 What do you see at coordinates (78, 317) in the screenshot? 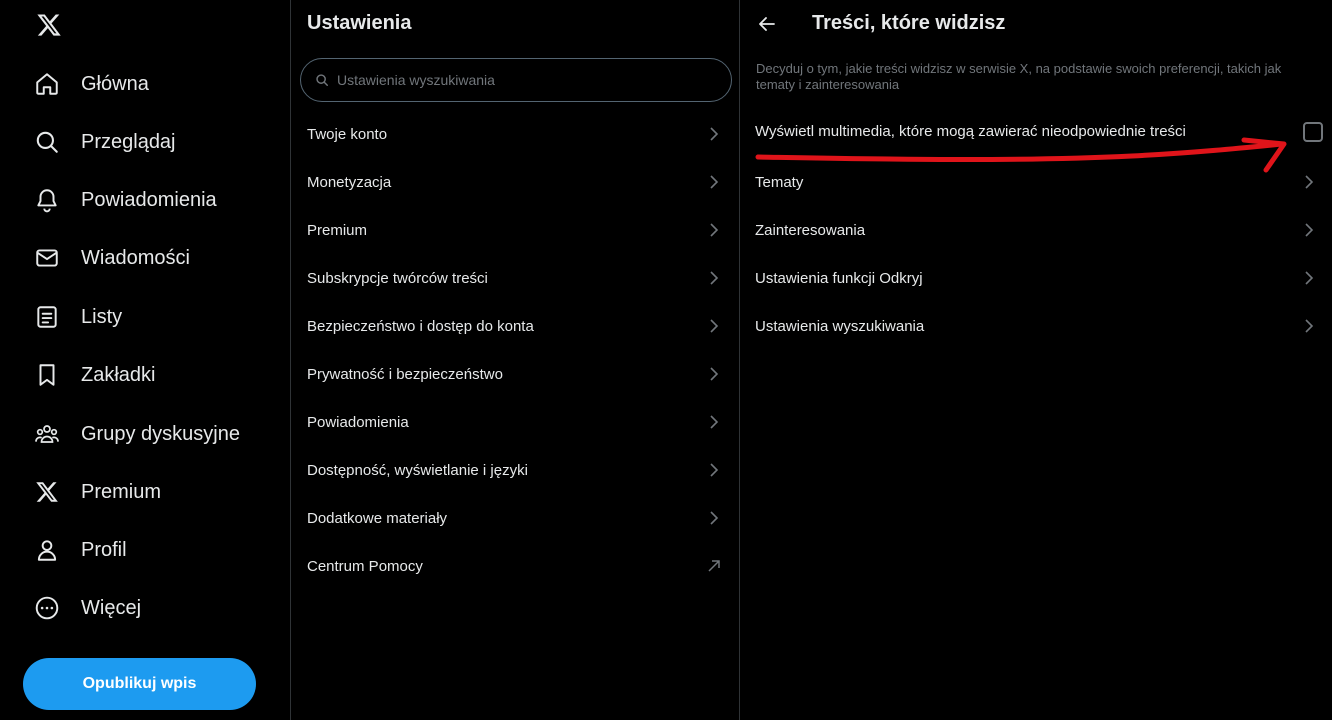
I see `nav-item-lists: Listy` at bounding box center [78, 317].